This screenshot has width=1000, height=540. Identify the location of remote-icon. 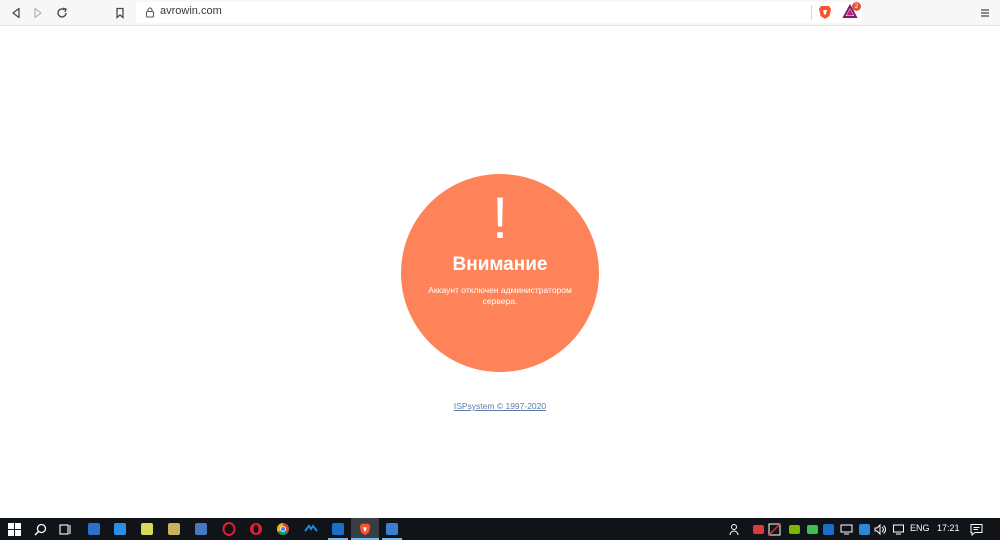
(201, 529).